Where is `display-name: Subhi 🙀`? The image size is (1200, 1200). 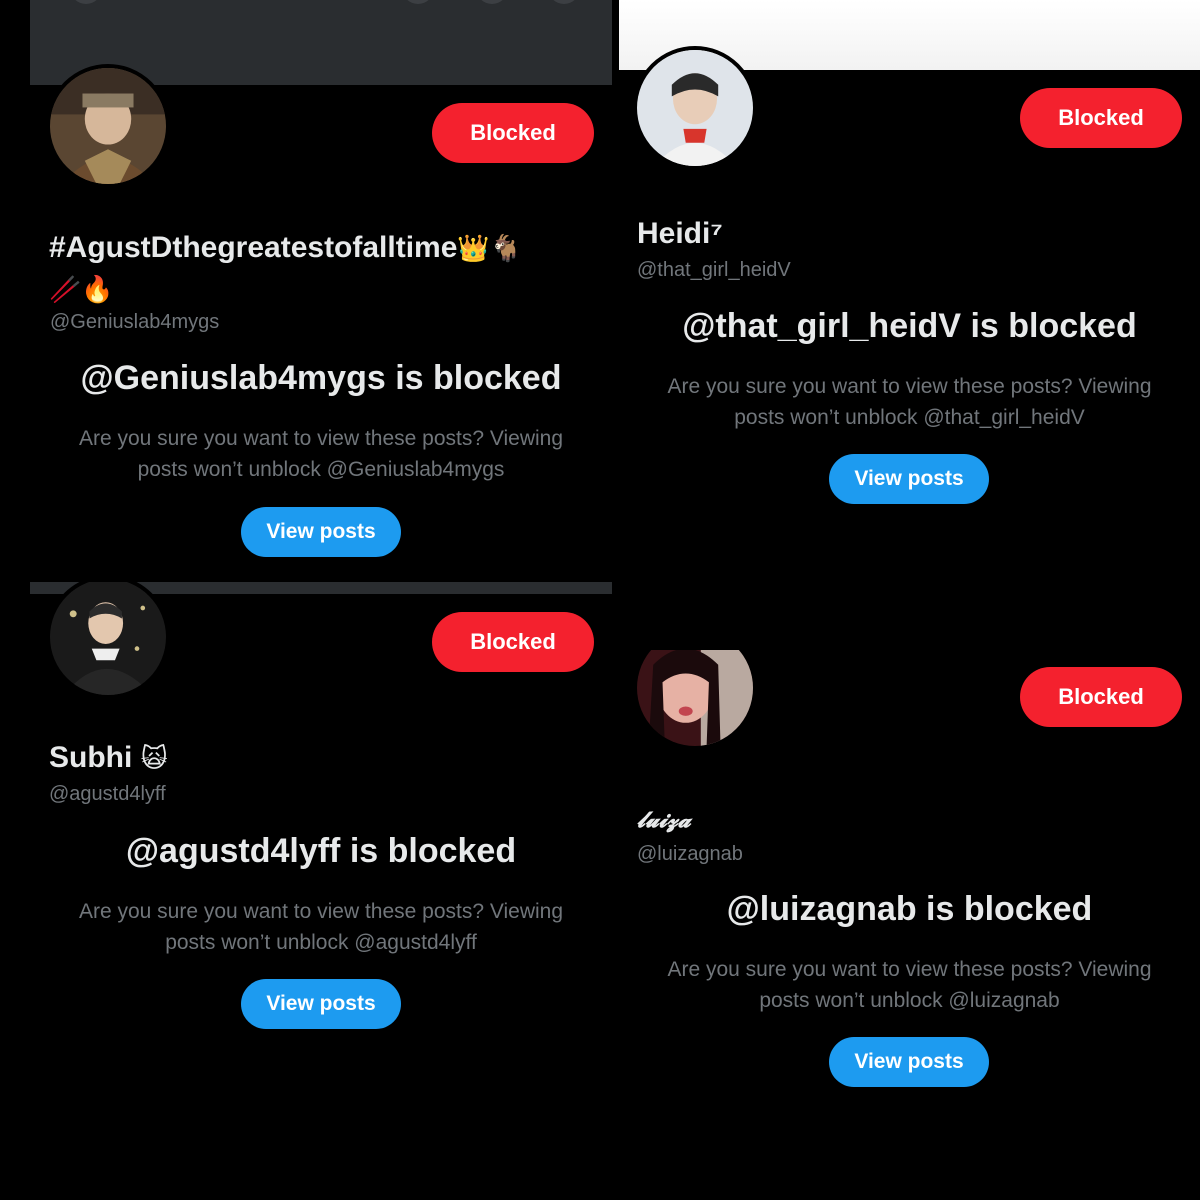 display-name: Subhi 🙀 is located at coordinates (108, 758).